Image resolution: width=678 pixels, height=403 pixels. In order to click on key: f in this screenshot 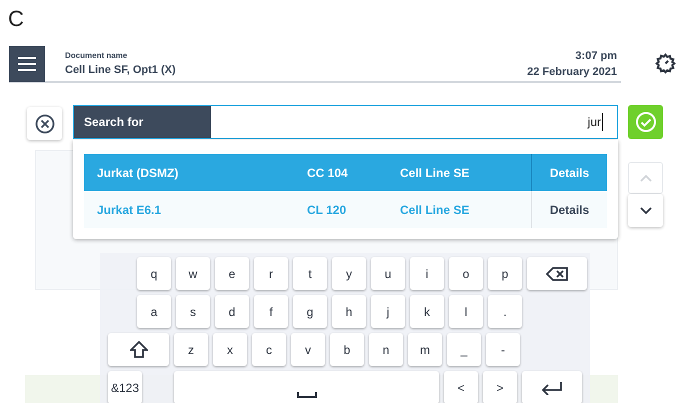, I will do `click(271, 311)`.